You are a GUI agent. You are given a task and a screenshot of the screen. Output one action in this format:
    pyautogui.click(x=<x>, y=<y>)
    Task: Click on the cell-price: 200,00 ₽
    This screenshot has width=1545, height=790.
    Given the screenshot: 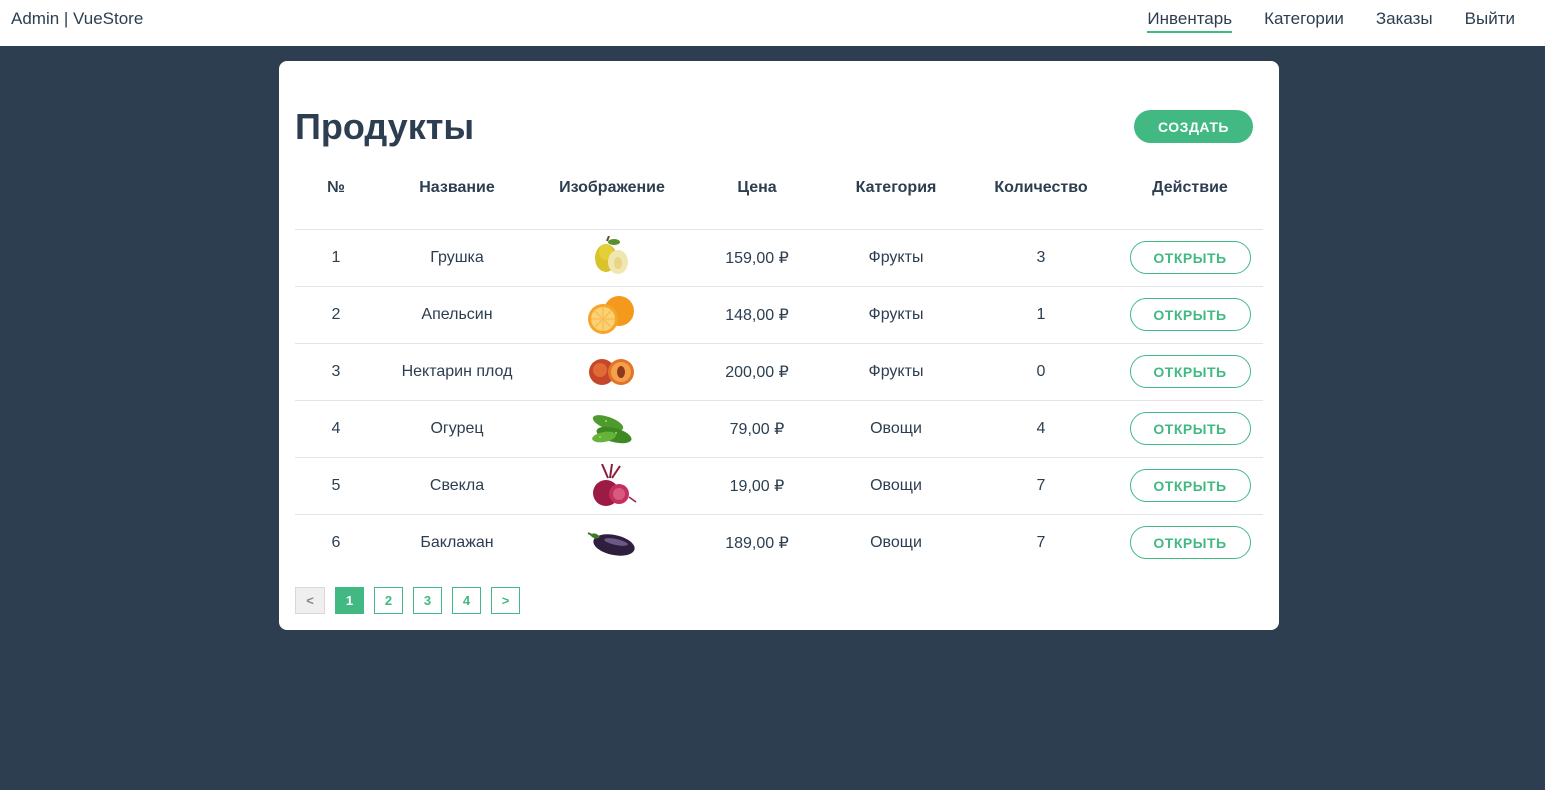 What is the action you would take?
    pyautogui.click(x=757, y=372)
    